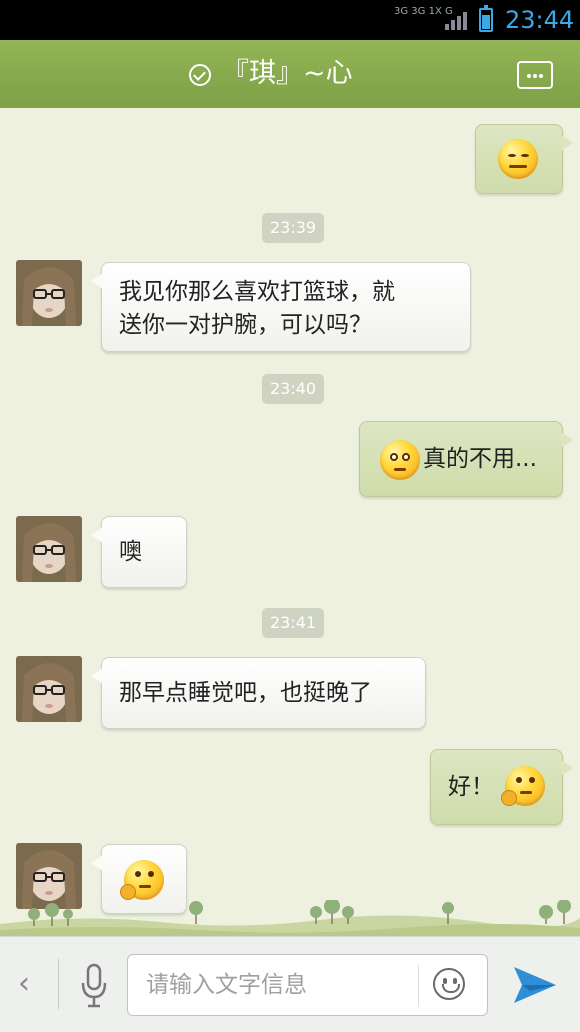  I want to click on signal-icon, so click(457, 21).